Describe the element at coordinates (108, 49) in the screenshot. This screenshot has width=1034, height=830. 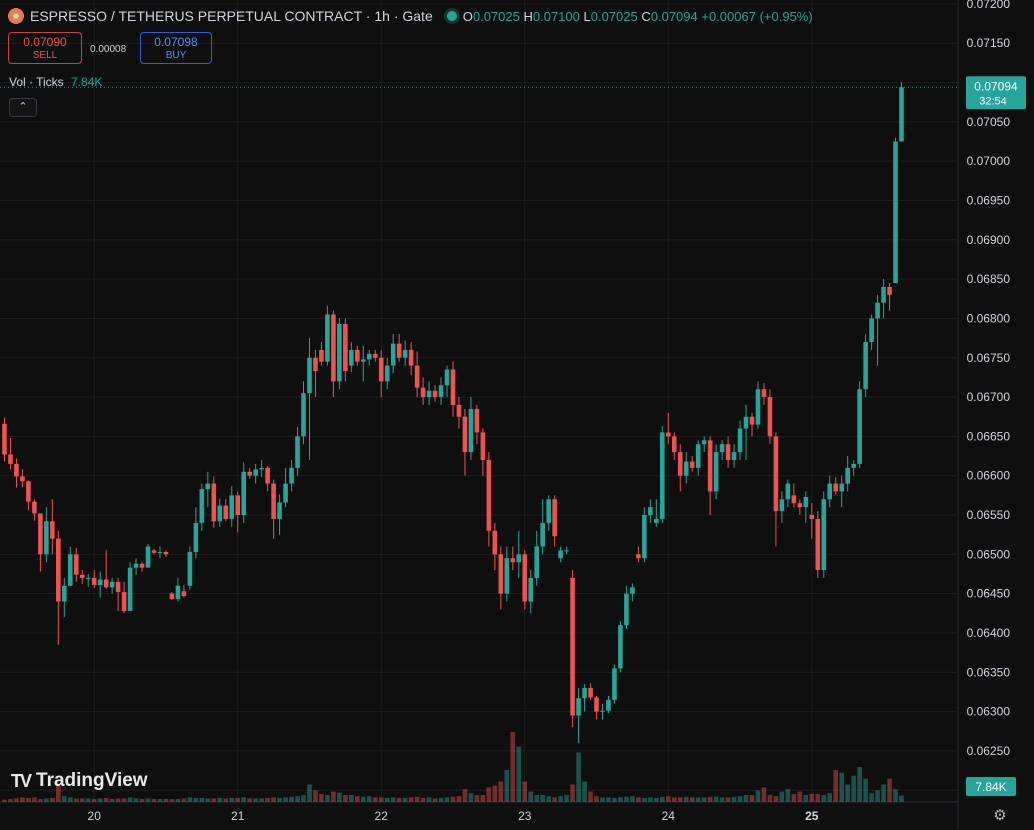
I see `spread-value: 0.00008` at that location.